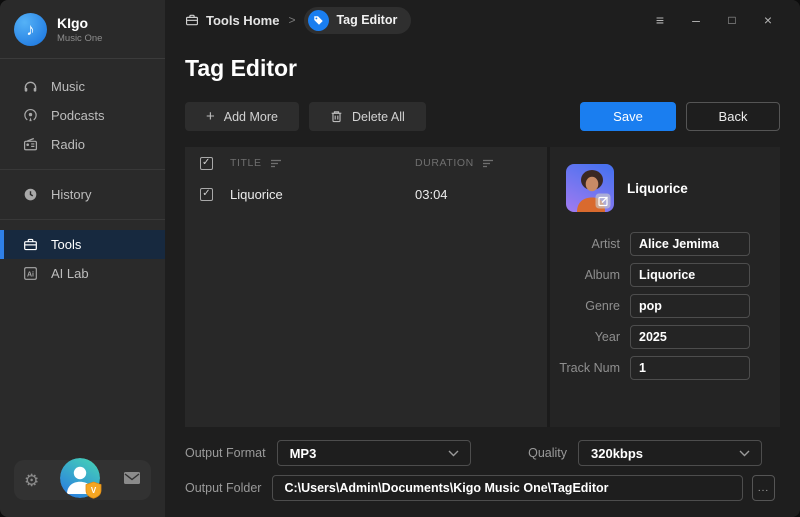  Describe the element at coordinates (256, 194) in the screenshot. I see `track-title-cell: Liquorice` at that location.